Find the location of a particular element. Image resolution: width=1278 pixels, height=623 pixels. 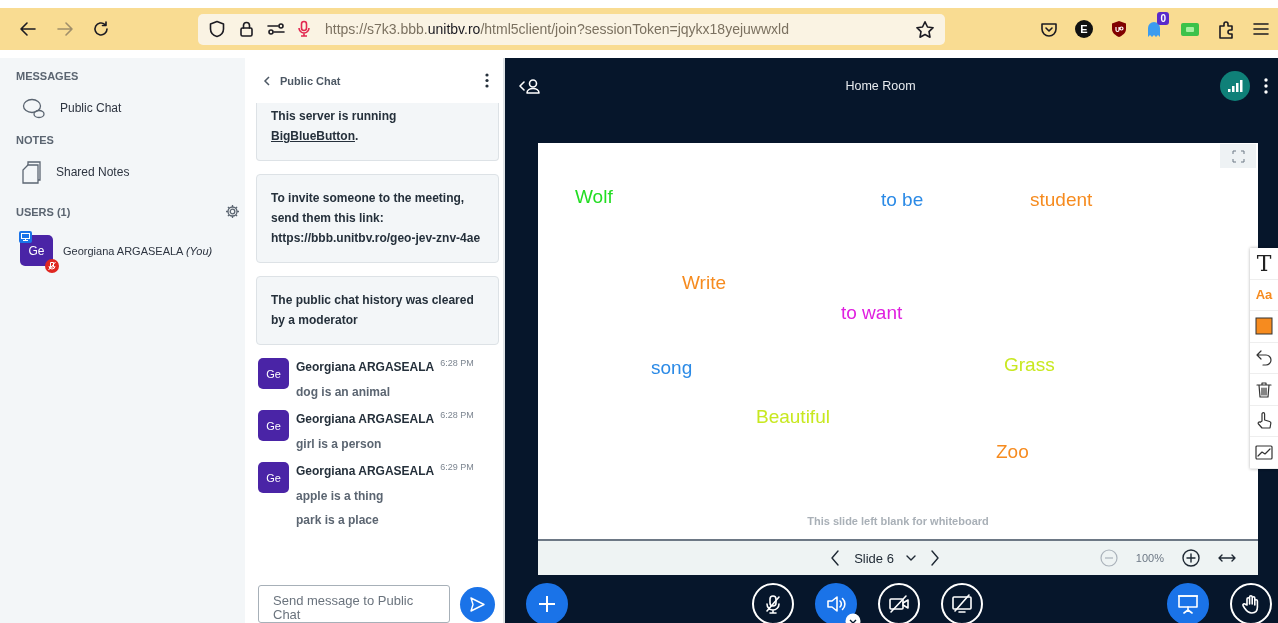

address-bar: https://s7k3.bbb.unitbv.ro/html5client/join?sessionToken=jqykx18yejuwwxld is located at coordinates (571, 29).